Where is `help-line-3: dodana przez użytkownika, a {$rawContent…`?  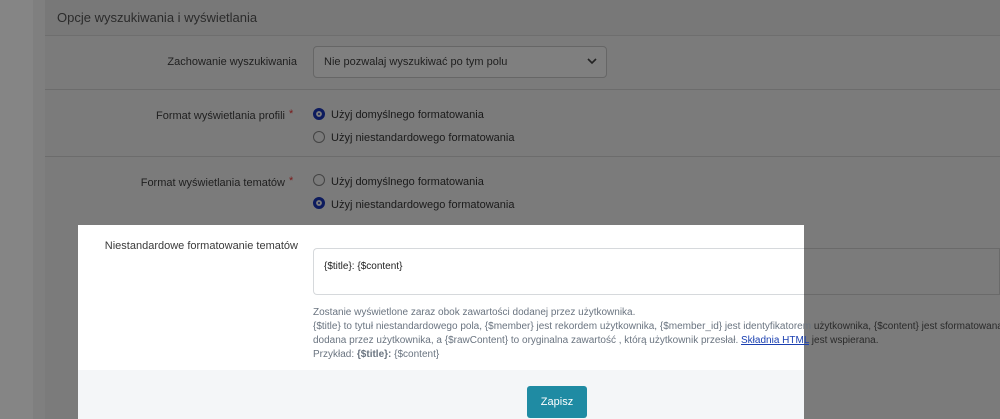 help-line-3: dodana przez użytkownika, a {$rawContent… is located at coordinates (596, 340).